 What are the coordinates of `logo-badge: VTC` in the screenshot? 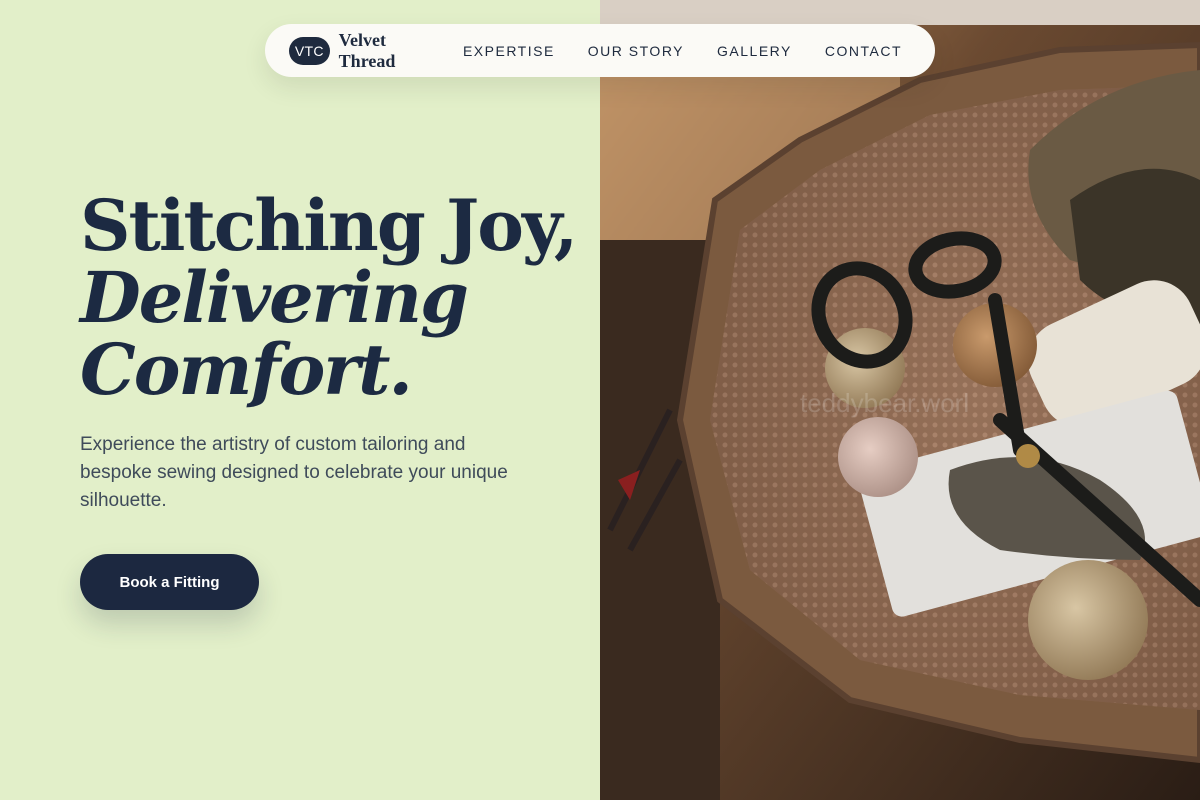 It's located at (309, 50).